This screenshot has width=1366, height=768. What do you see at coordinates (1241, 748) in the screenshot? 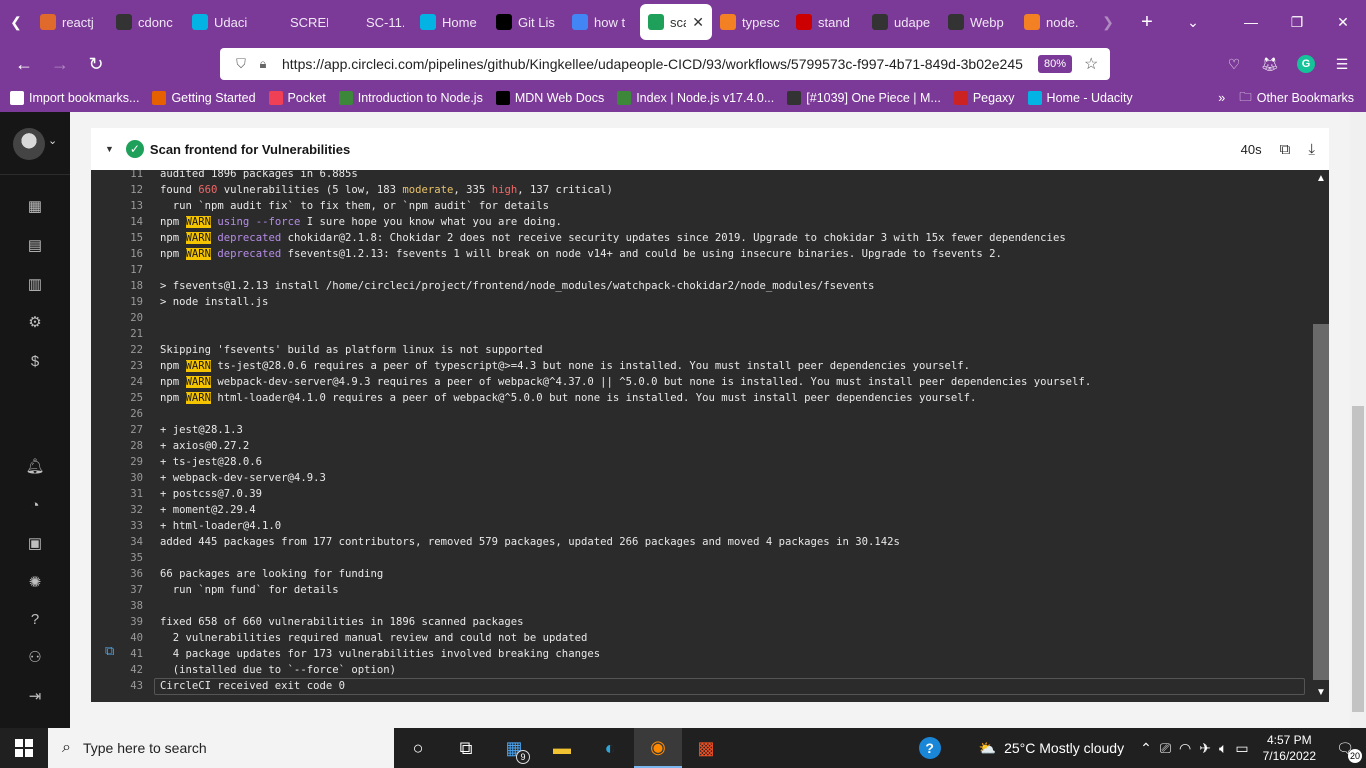
I see `battery-icon: ▭` at bounding box center [1241, 748].